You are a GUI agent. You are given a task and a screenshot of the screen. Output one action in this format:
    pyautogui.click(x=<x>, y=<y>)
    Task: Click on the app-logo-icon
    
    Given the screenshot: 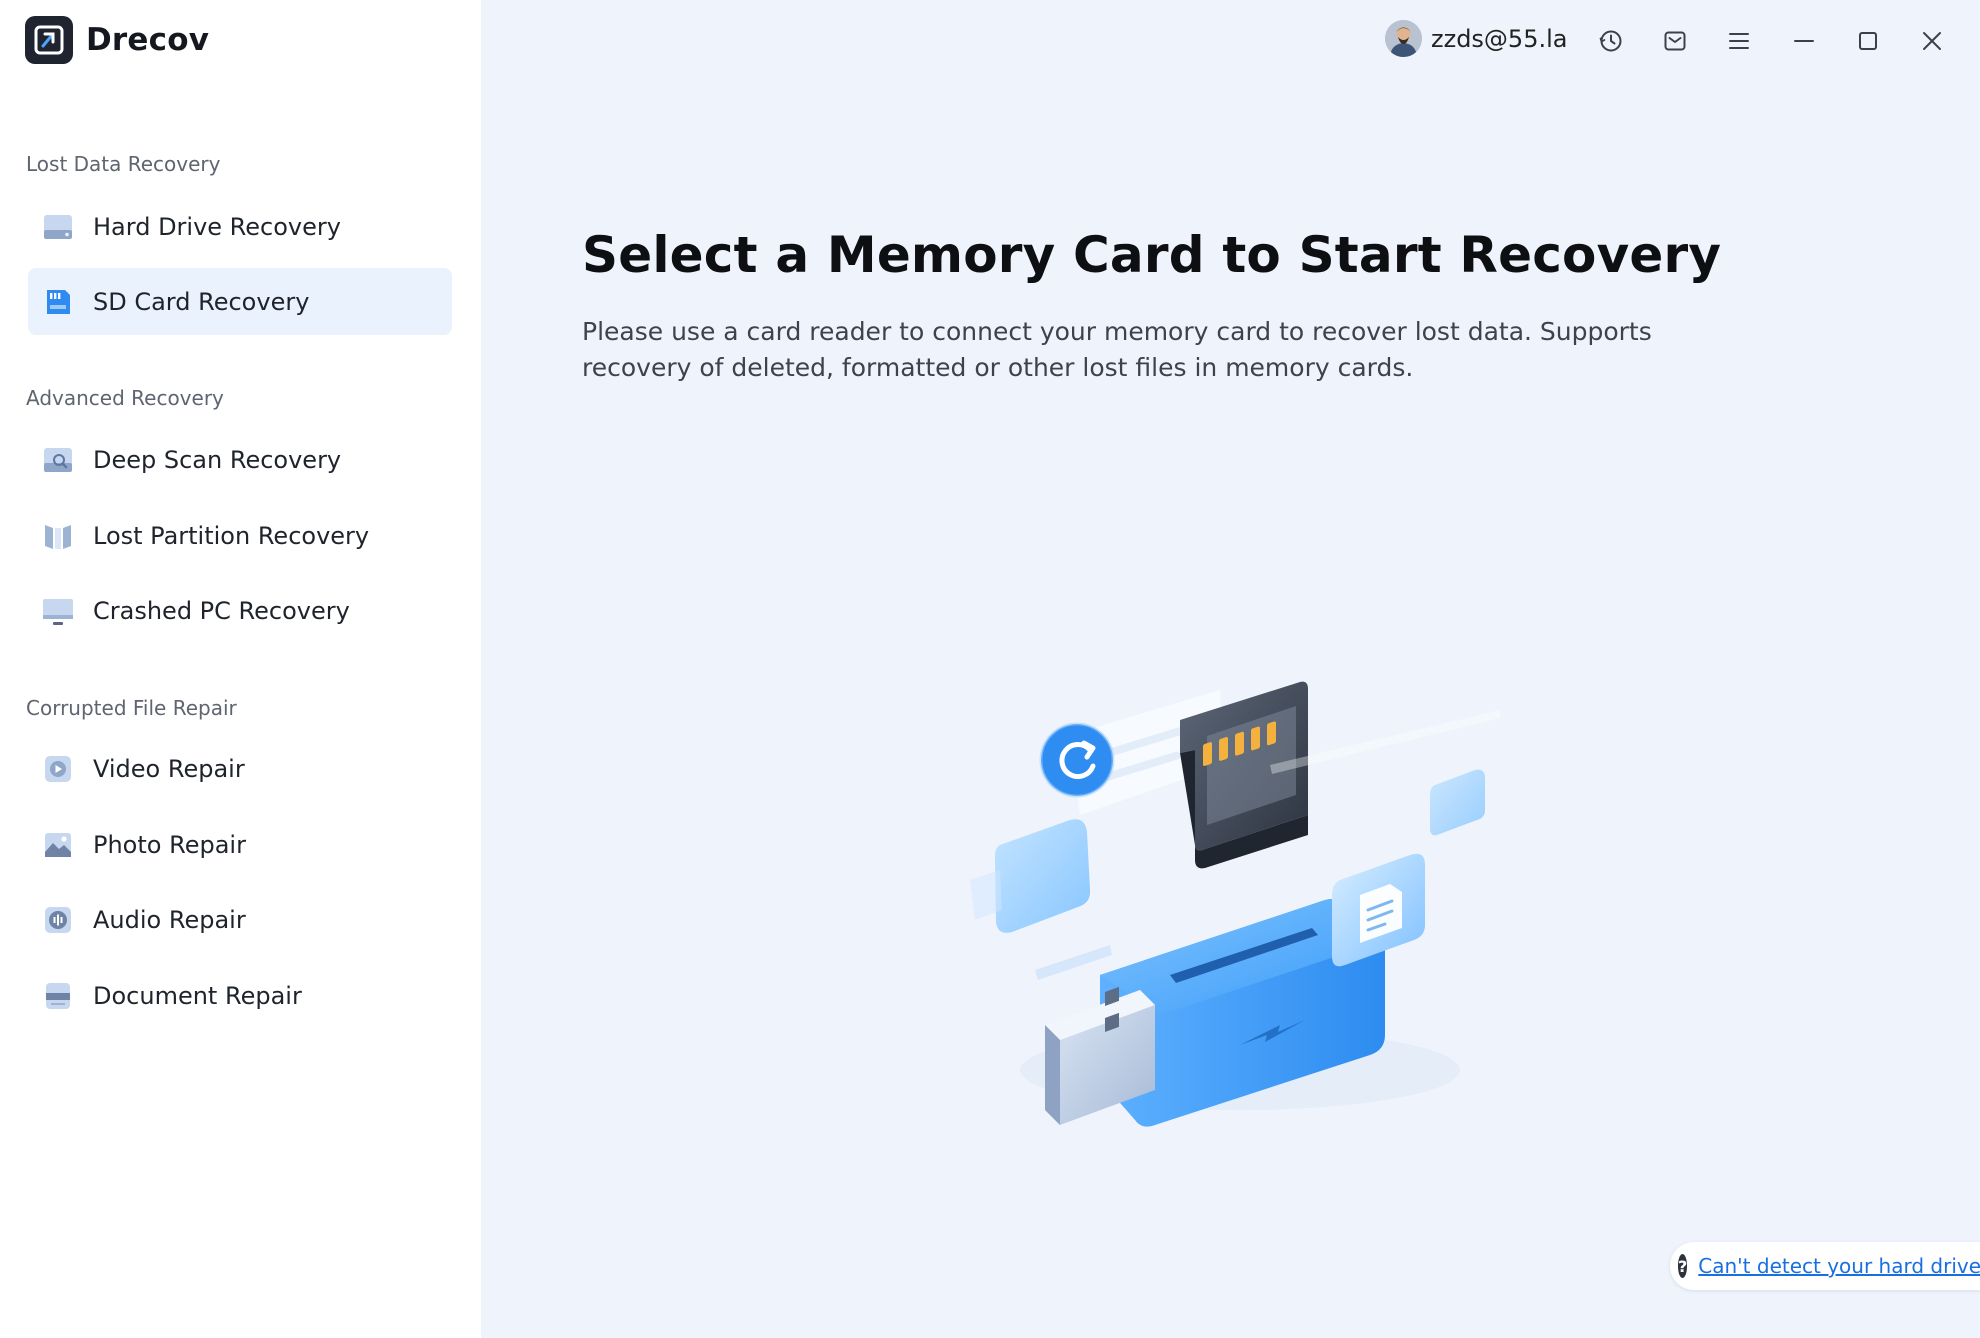 What is the action you would take?
    pyautogui.click(x=49, y=40)
    